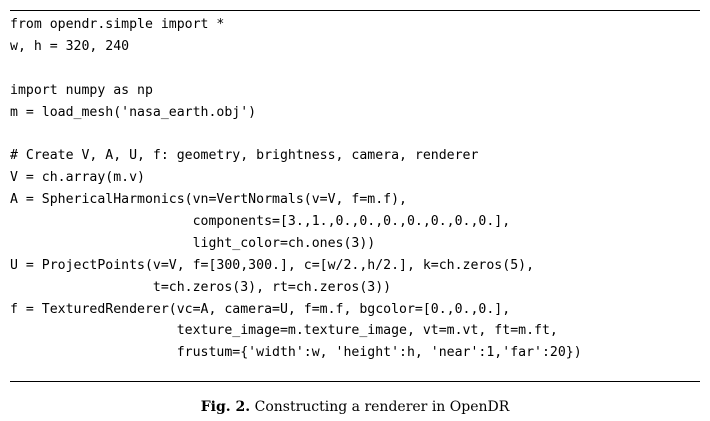 Image resolution: width=710 pixels, height=421 pixels. I want to click on code-line-2: w, h = 320, 240, so click(70, 46).